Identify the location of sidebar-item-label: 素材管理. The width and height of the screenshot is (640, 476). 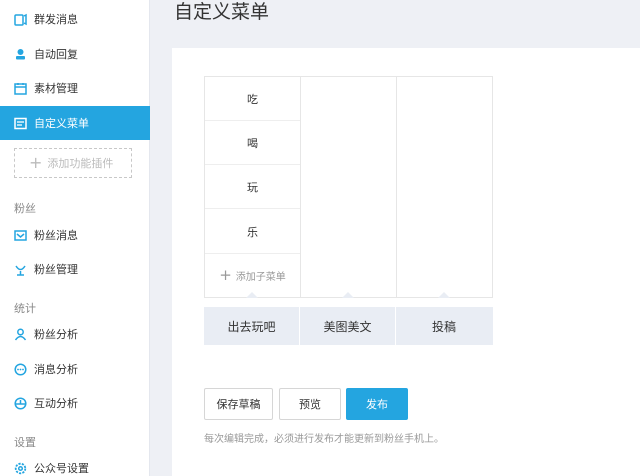
(56, 88).